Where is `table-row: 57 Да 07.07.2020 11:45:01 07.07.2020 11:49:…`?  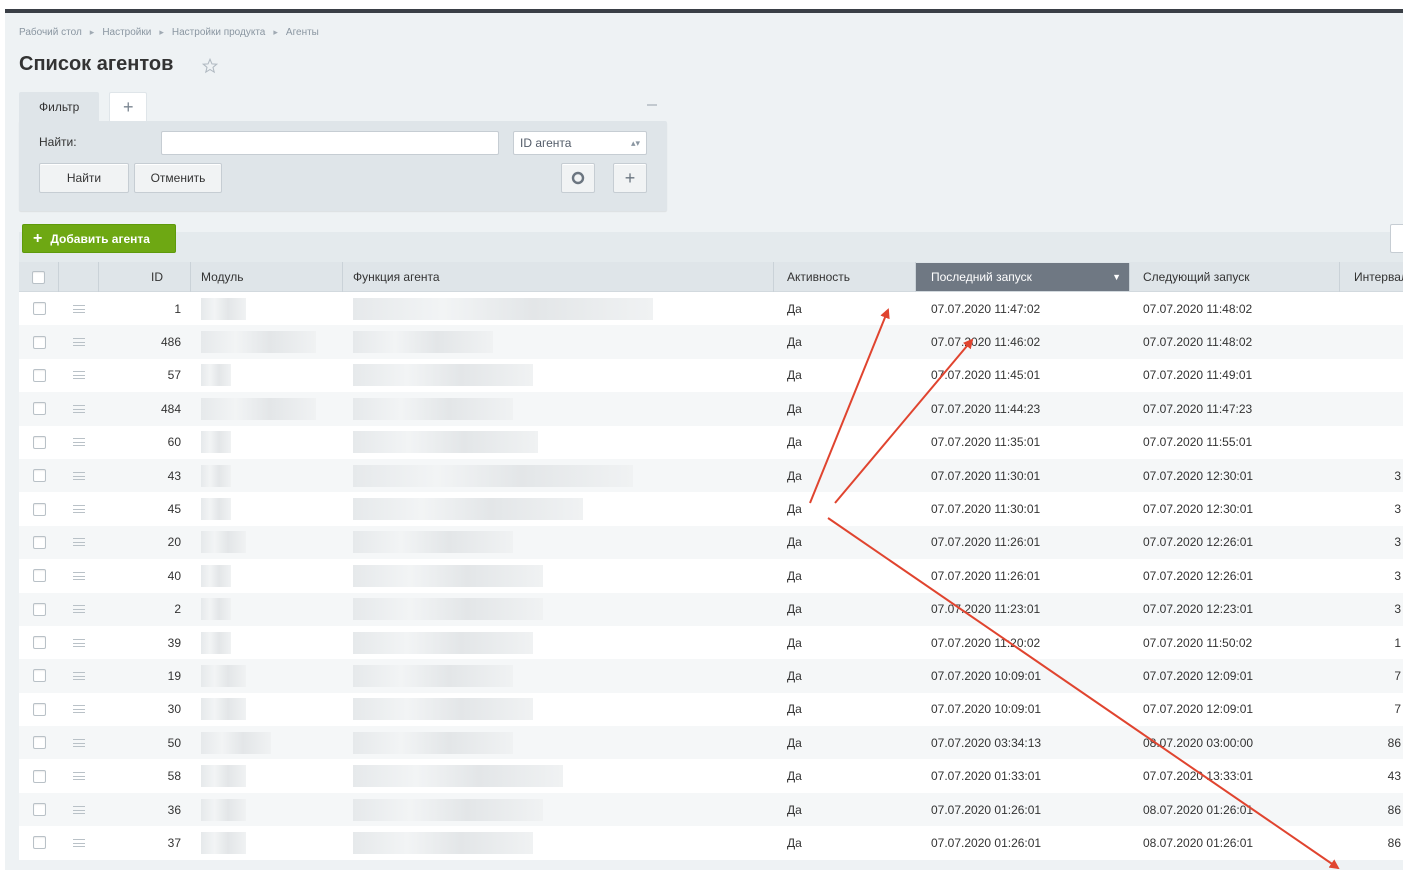 table-row: 57 Да 07.07.2020 11:45:01 07.07.2020 11:49:… is located at coordinates (711, 375).